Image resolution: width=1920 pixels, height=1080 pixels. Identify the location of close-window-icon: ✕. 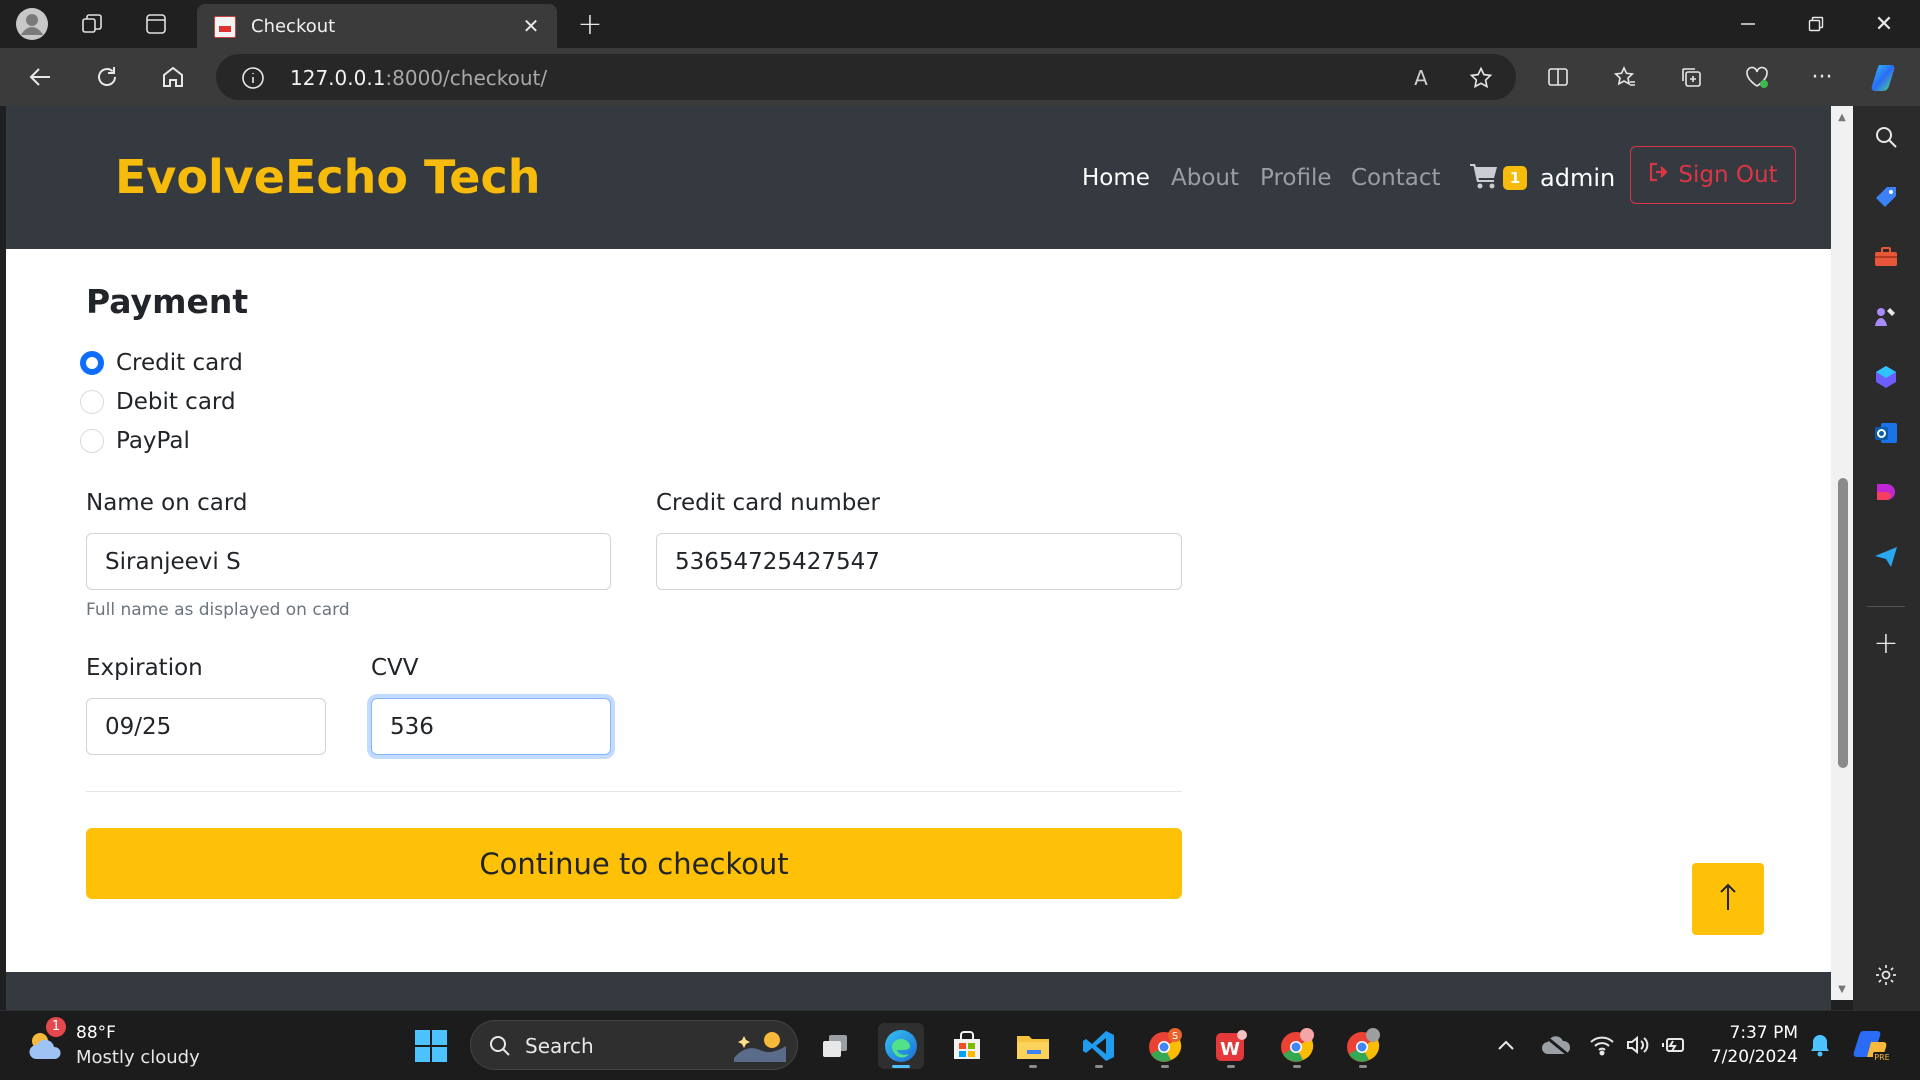
(1884, 24).